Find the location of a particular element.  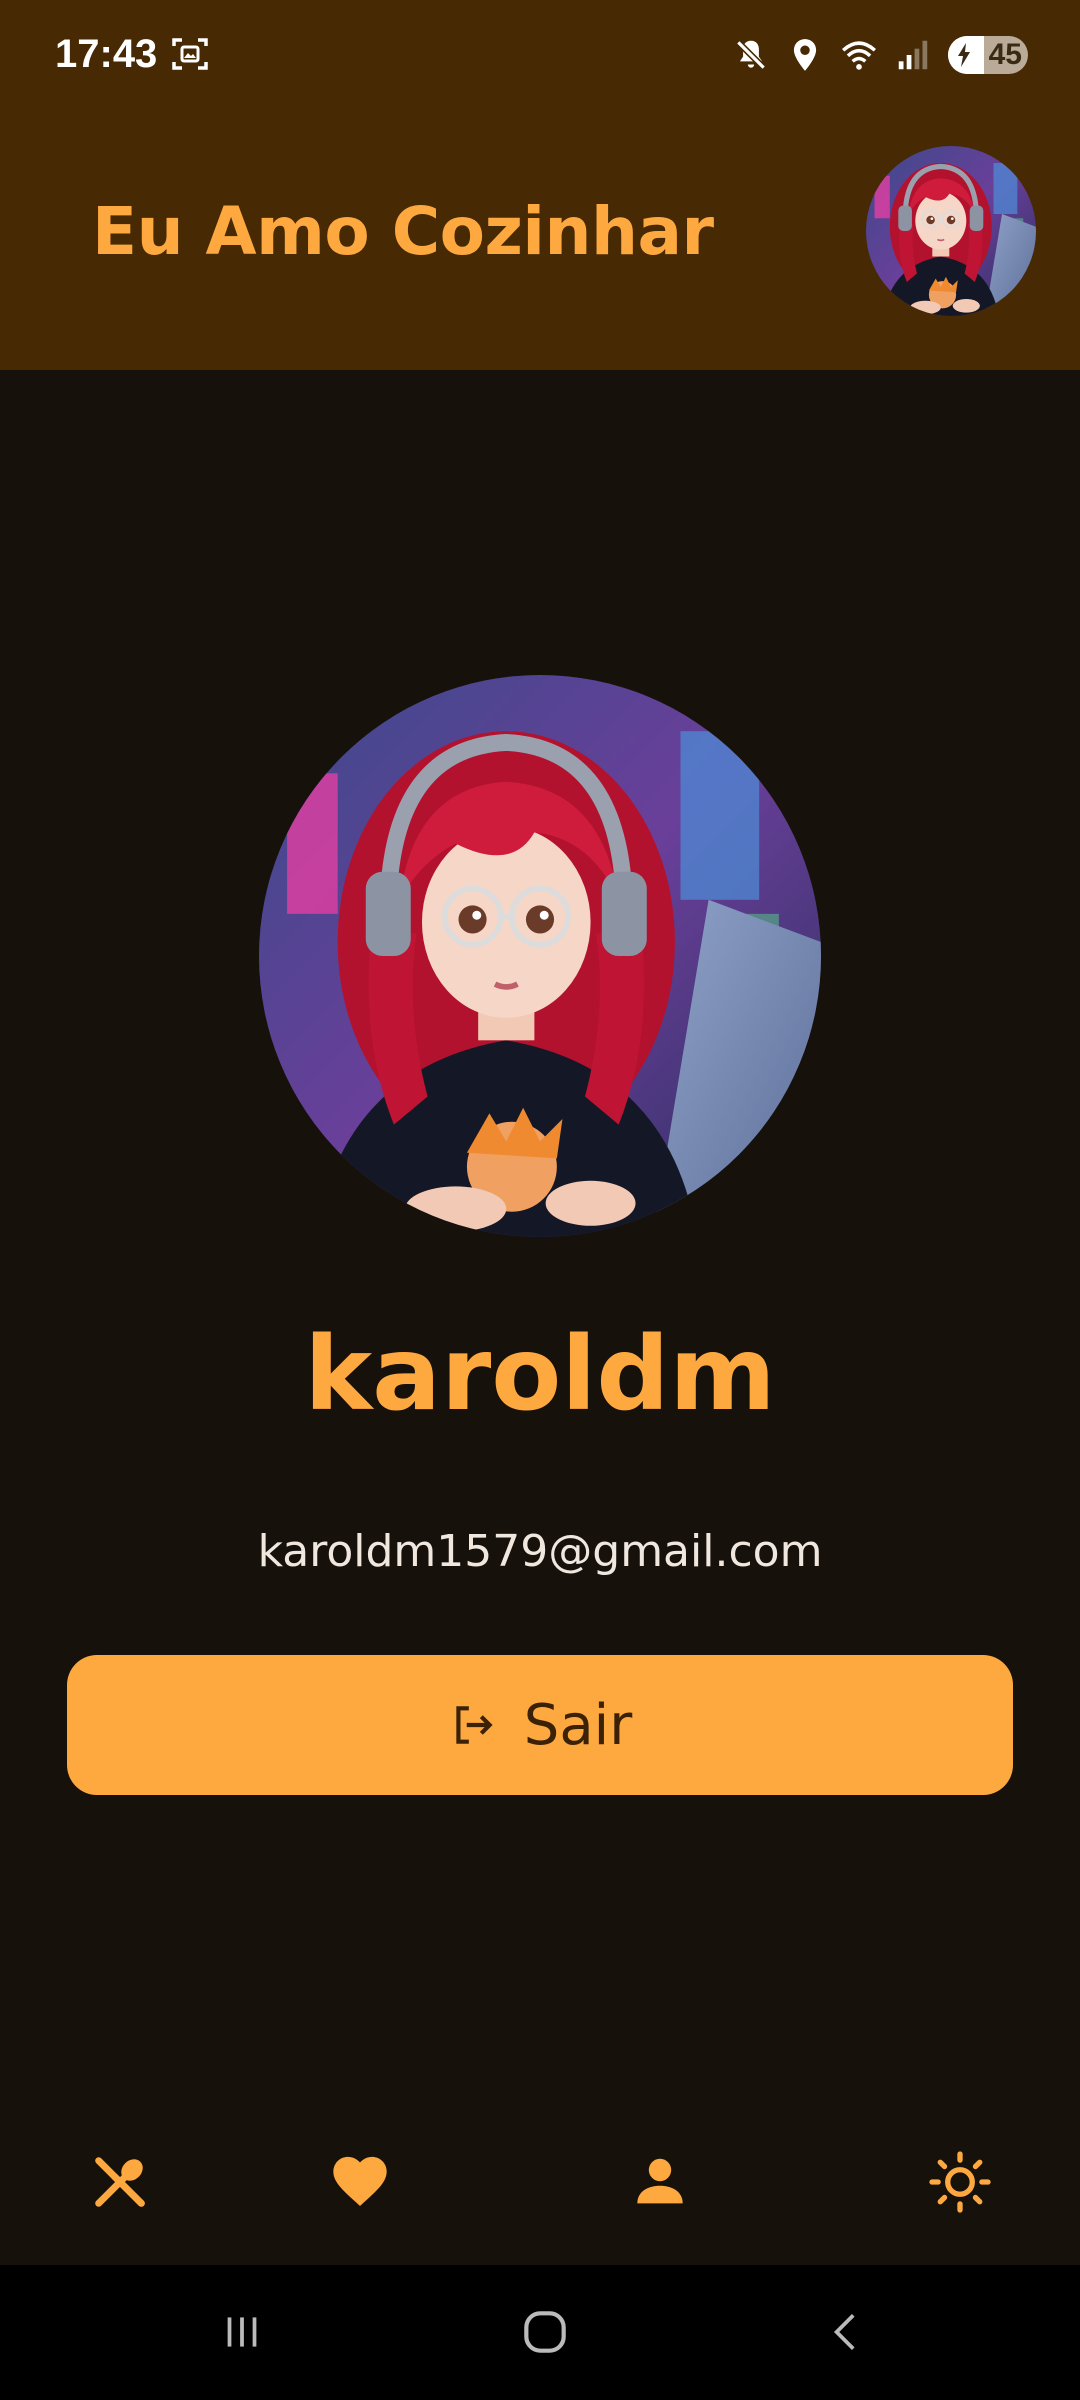

nav-item-theme is located at coordinates (960, 2182).